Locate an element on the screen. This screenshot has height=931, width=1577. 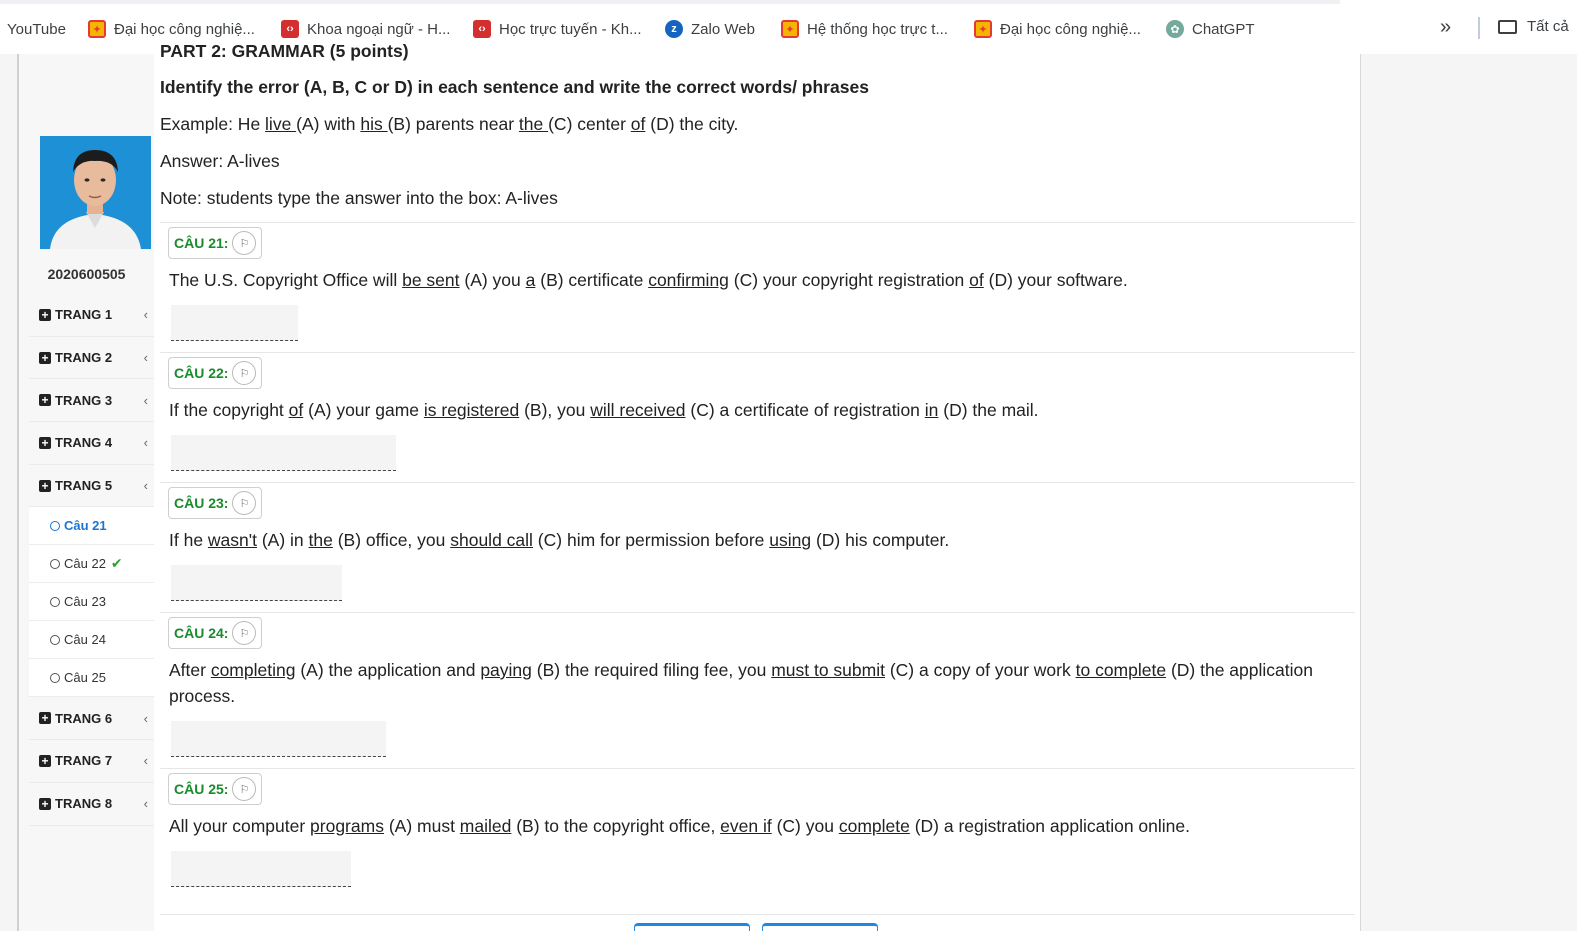
nav-page-2: + TRANG 2 ‹ is located at coordinates (91, 358).